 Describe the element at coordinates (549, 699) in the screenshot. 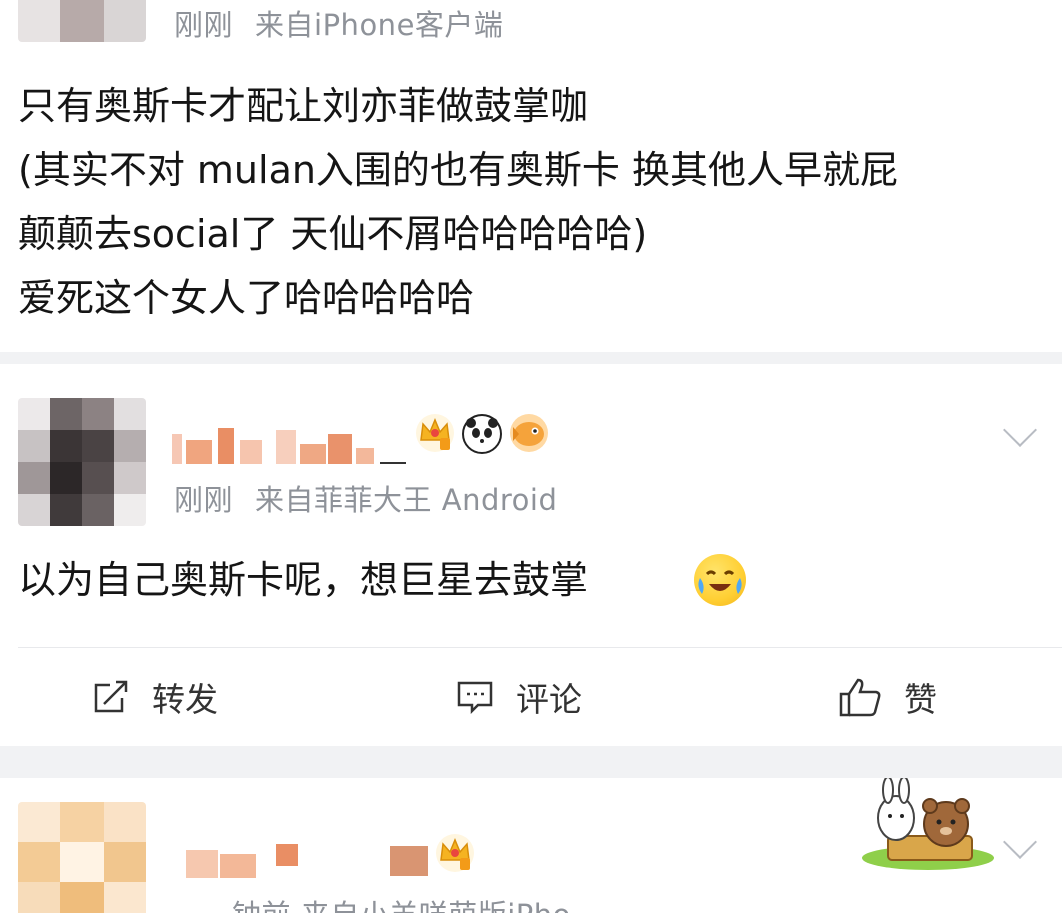

I see `comment-label: 评论` at that location.